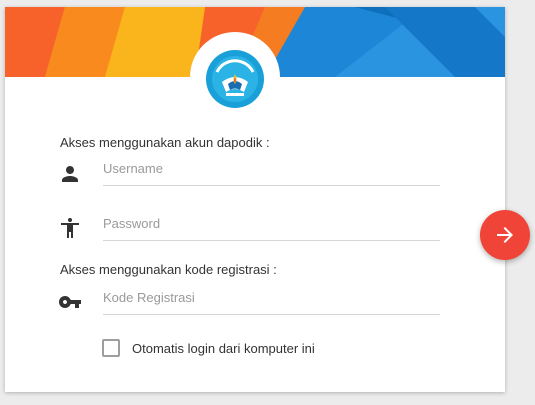 The image size is (535, 405). Describe the element at coordinates (223, 348) in the screenshot. I see `remember-login-label: Otomatis login dari komputer ini` at that location.